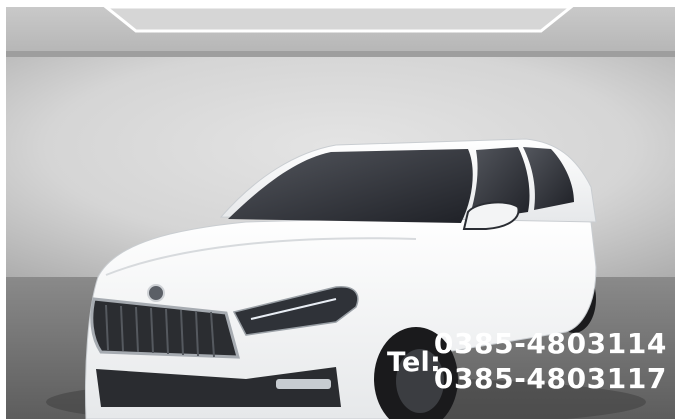 The width and height of the screenshot is (675, 419). Describe the element at coordinates (303, 384) in the screenshot. I see `fog-light` at that location.